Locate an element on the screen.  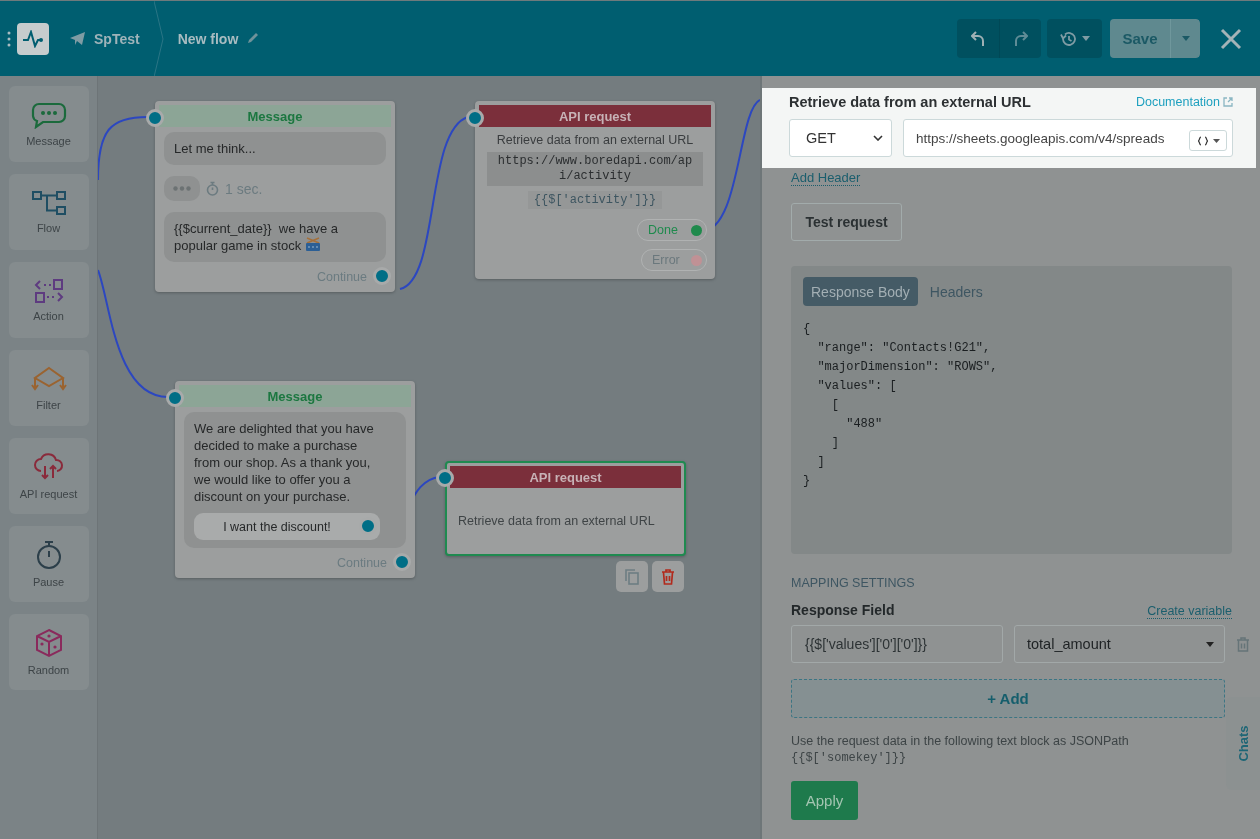
method-select: GET is located at coordinates (840, 138).